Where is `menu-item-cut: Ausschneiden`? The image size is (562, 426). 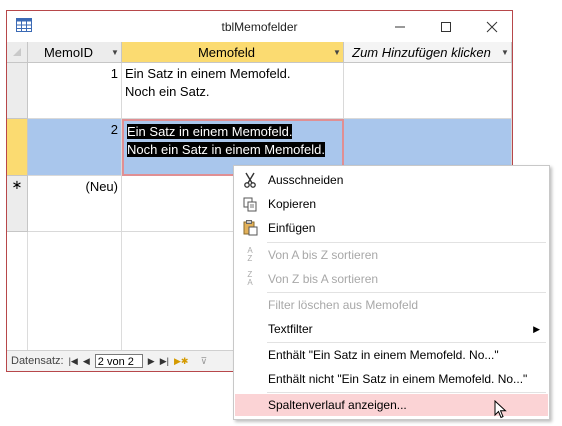
menu-item-cut: Ausschneiden is located at coordinates (391, 180).